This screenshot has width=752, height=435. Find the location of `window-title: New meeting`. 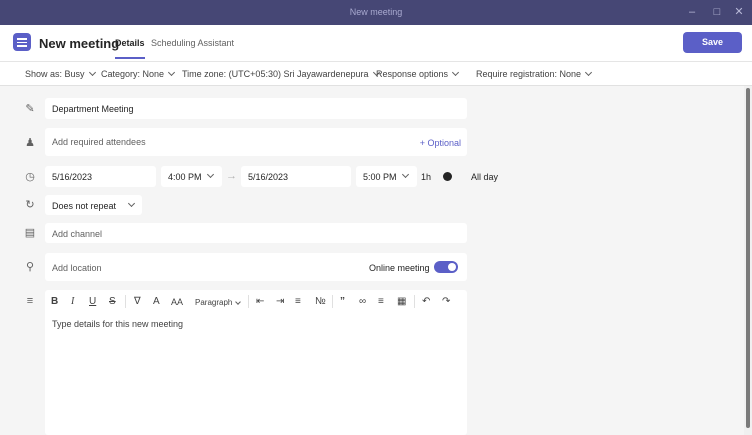

window-title: New meeting is located at coordinates (376, 12).